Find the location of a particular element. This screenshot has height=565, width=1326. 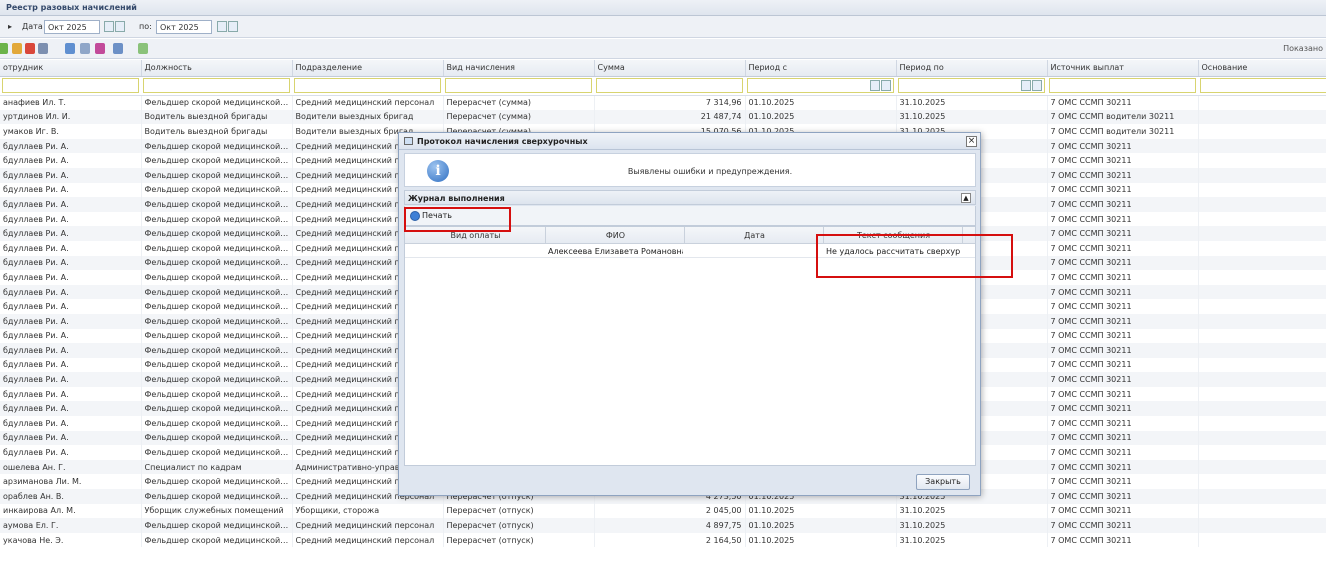

delete-icon is located at coordinates (30, 48).